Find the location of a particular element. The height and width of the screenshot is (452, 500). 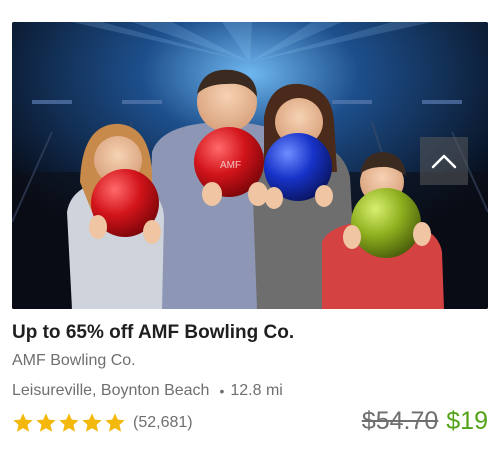

collapse-button is located at coordinates (444, 161).